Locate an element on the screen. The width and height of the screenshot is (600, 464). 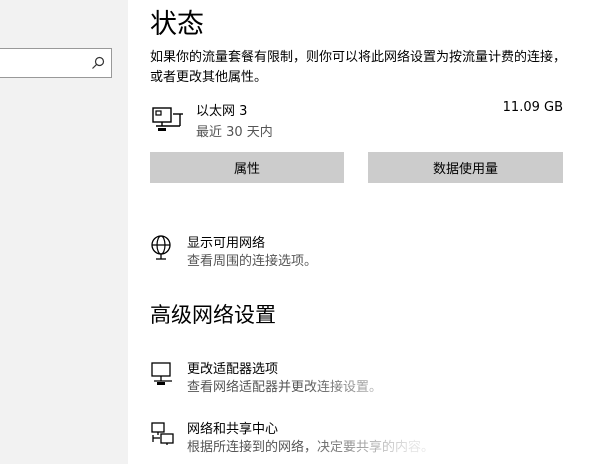
change-adapter-options-subtitle: 查看网络适配器并更改连接设置。 is located at coordinates (285, 387).